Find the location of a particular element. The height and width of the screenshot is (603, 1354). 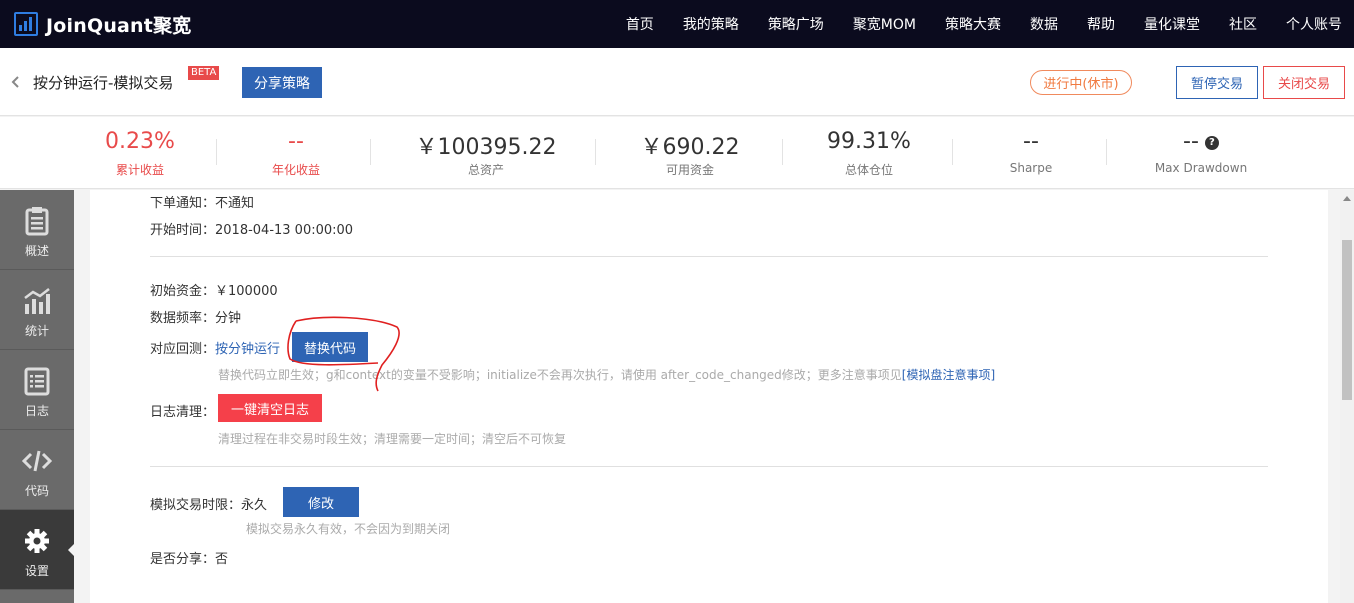

nav-item-mom: 聚宽MOM is located at coordinates (884, 24).